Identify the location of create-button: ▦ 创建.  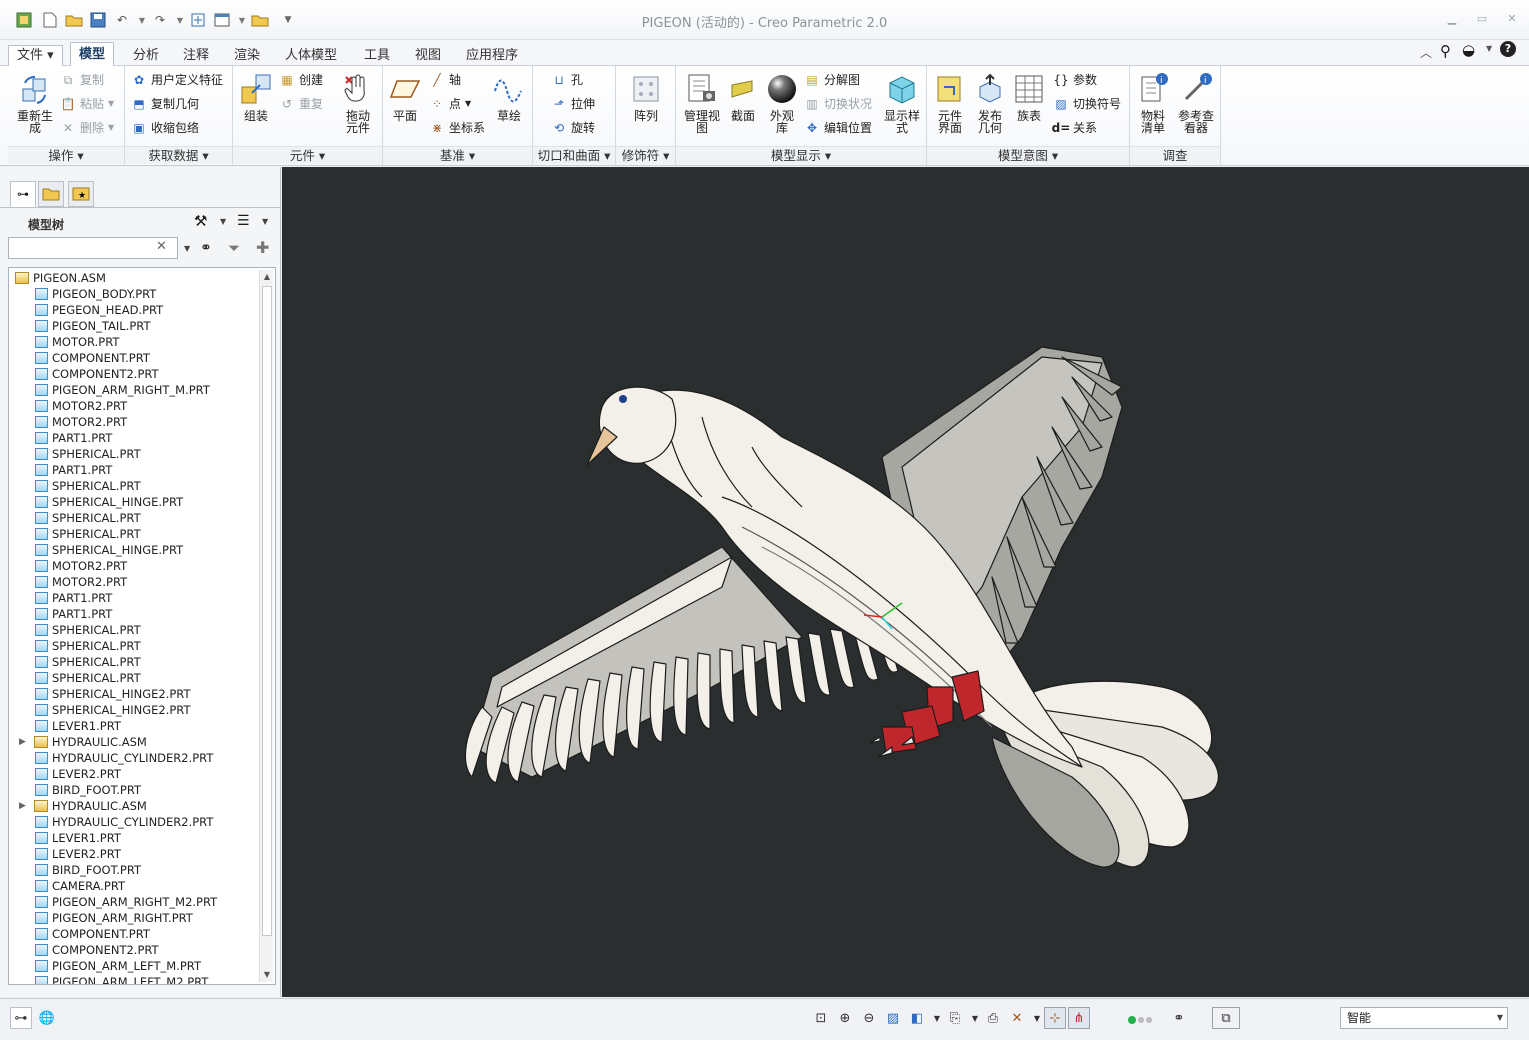
(301, 80).